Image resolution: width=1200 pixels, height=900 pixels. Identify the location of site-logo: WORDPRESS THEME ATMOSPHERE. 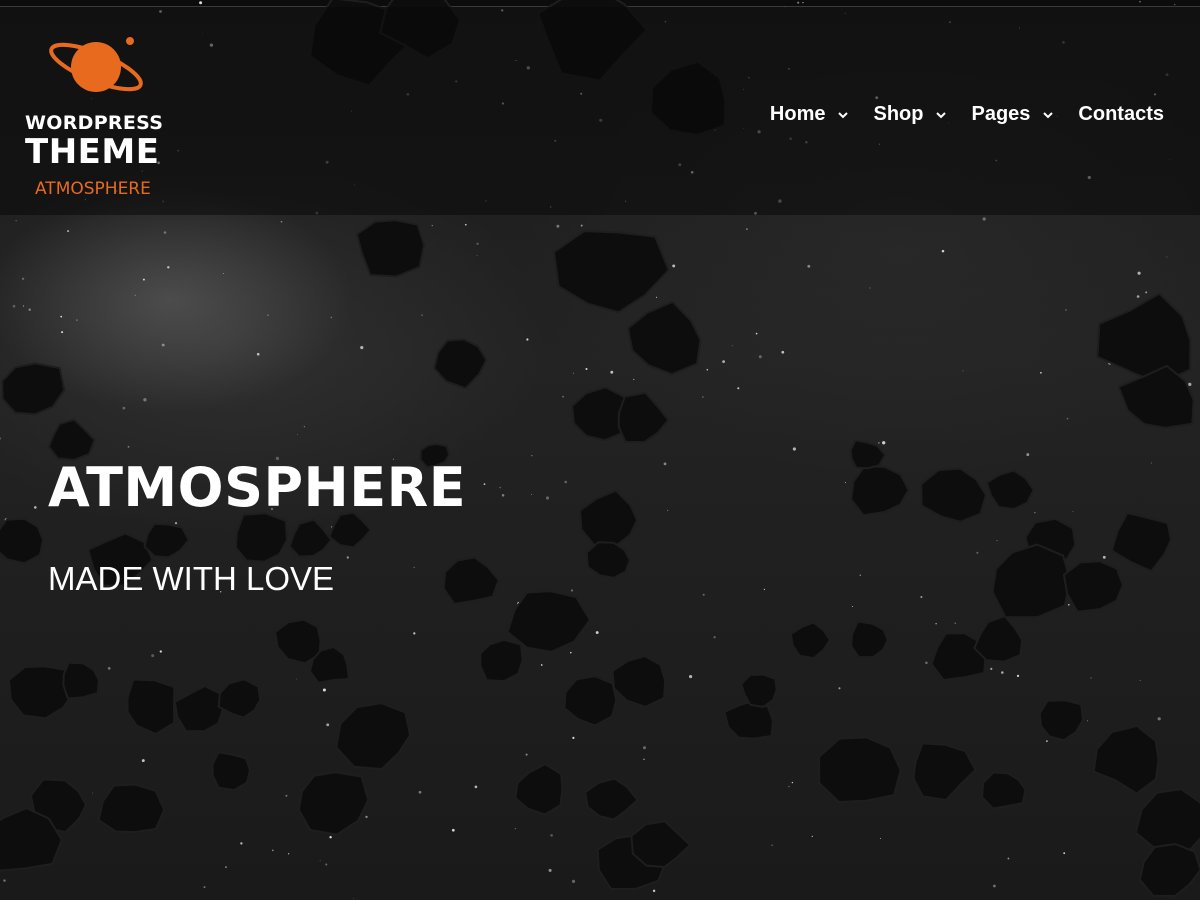
(102, 119).